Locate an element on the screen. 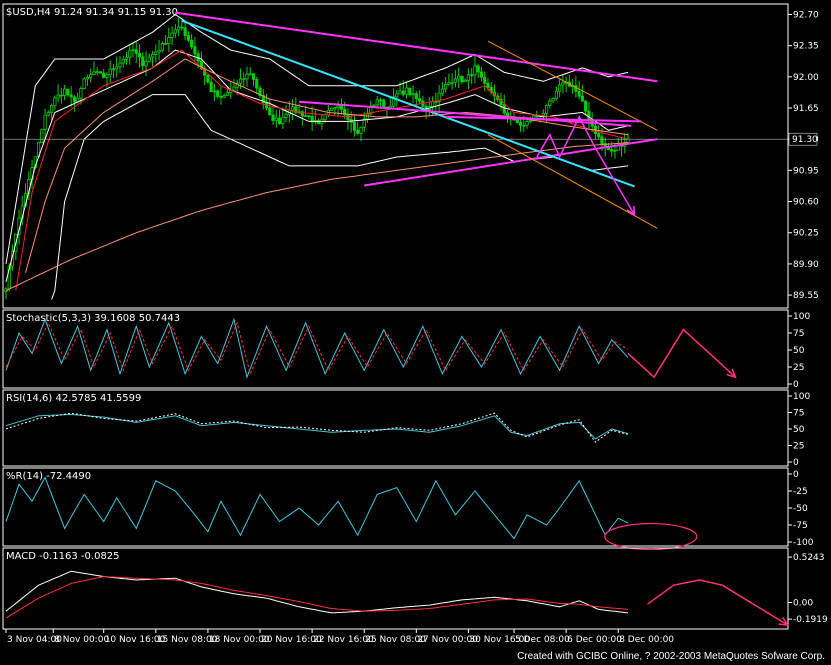 This screenshot has width=831, height=665. current-price-label: 91.30 is located at coordinates (805, 140).